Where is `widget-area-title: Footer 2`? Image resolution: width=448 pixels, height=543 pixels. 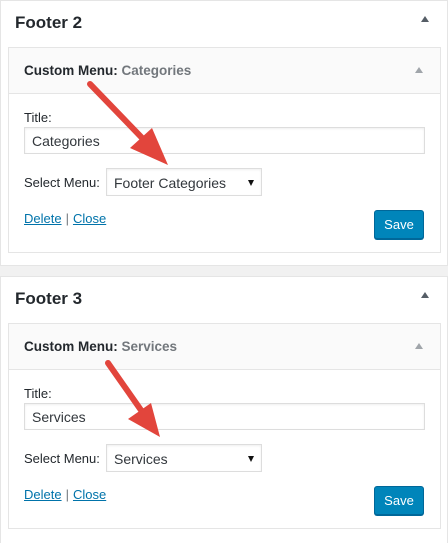 widget-area-title: Footer 2 is located at coordinates (49, 22).